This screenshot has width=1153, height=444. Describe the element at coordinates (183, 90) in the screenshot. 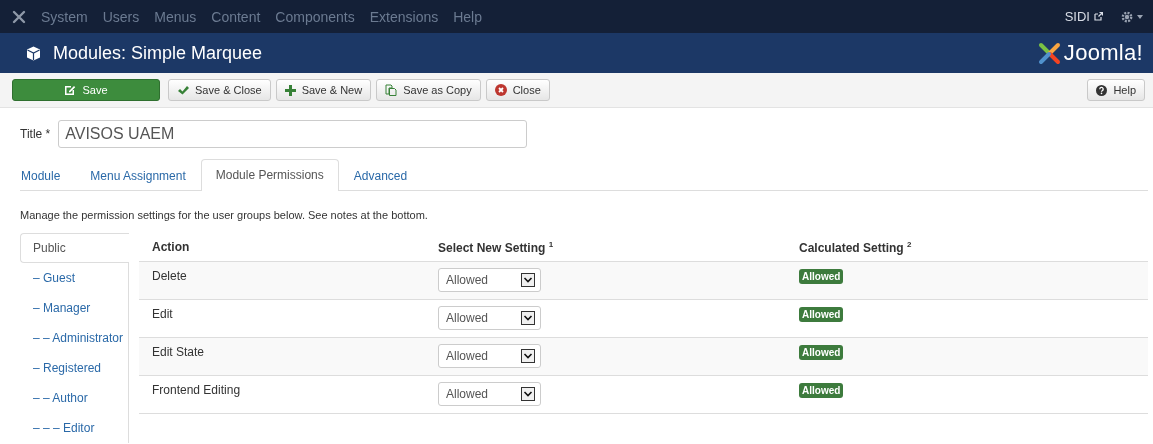

I see `check-icon` at that location.